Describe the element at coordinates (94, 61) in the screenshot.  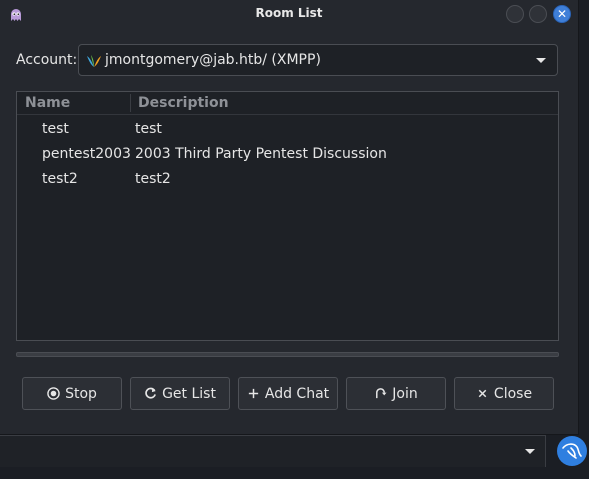
I see `xmpp-icon` at that location.